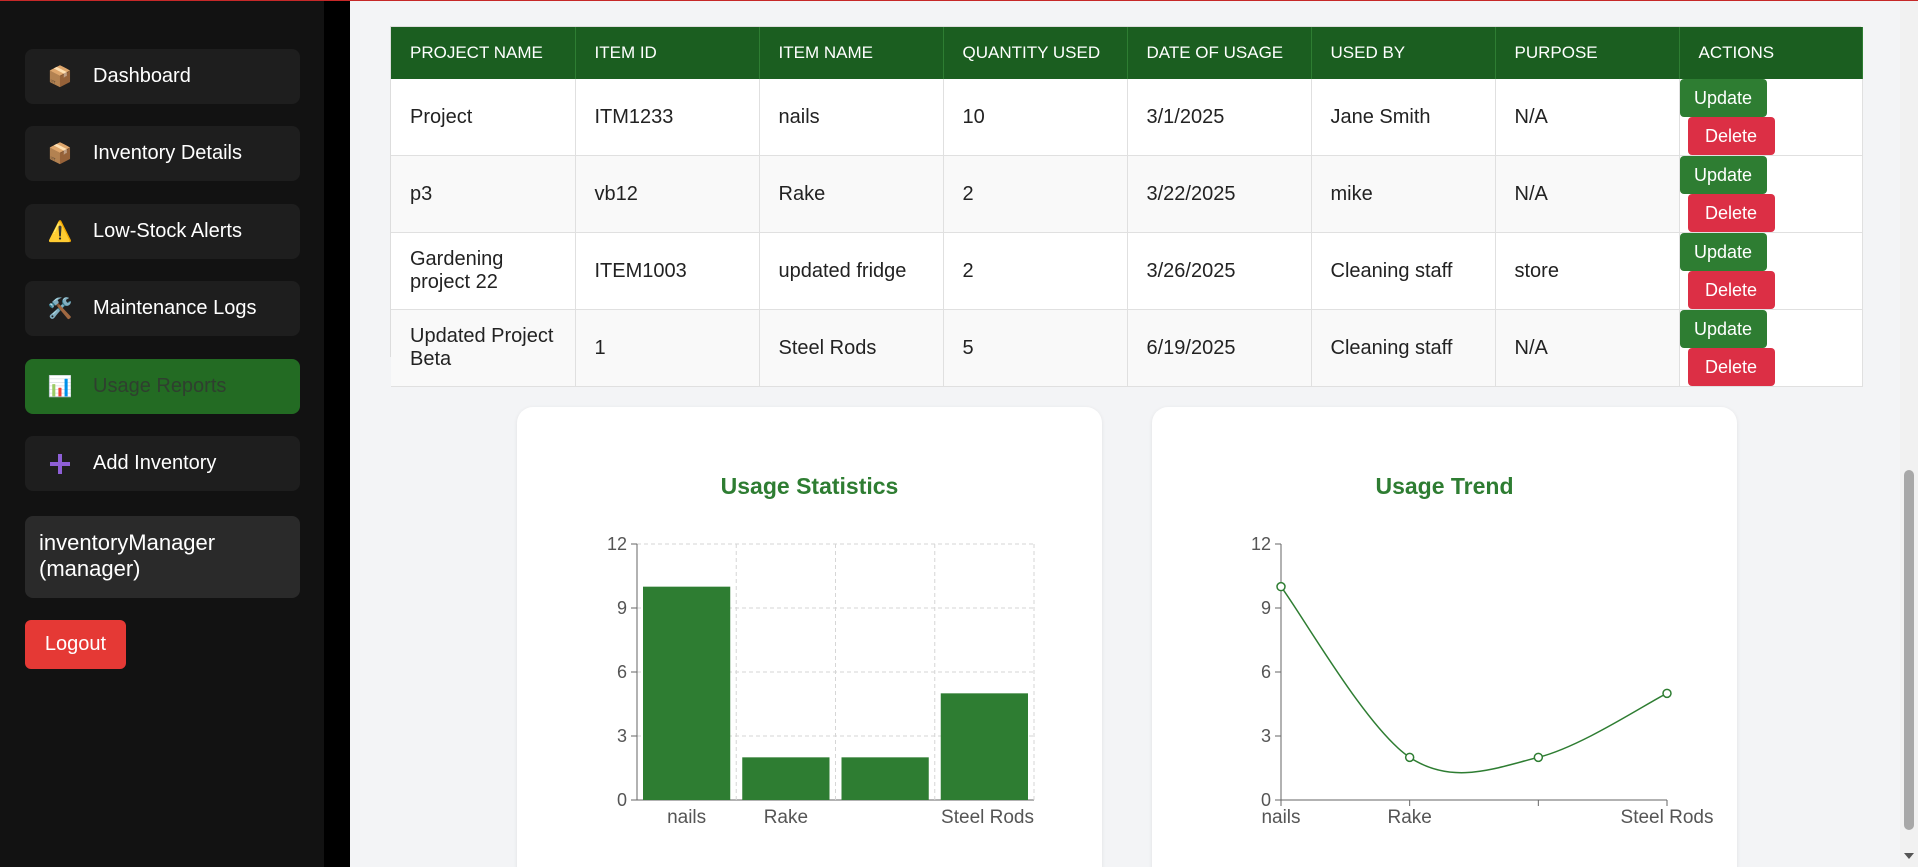  Describe the element at coordinates (1035, 53) in the screenshot. I see `column-header: QUANTITY USED` at that location.